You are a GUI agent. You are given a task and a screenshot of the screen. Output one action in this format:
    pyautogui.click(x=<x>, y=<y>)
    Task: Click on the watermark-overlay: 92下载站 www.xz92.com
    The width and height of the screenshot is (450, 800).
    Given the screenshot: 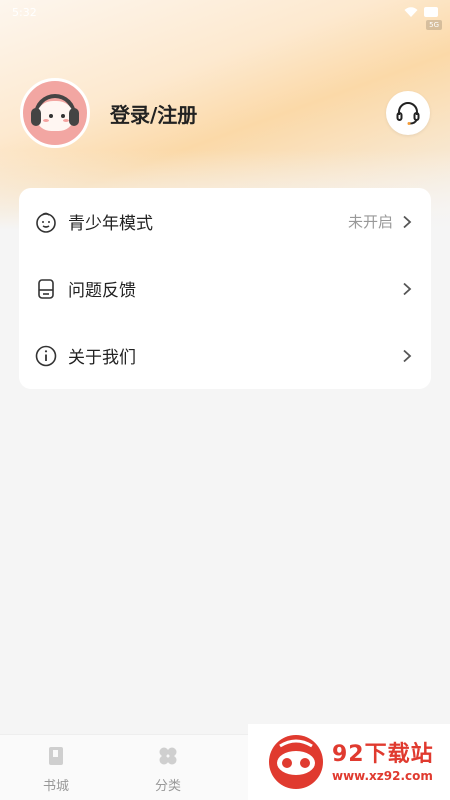 What is the action you would take?
    pyautogui.click(x=349, y=762)
    